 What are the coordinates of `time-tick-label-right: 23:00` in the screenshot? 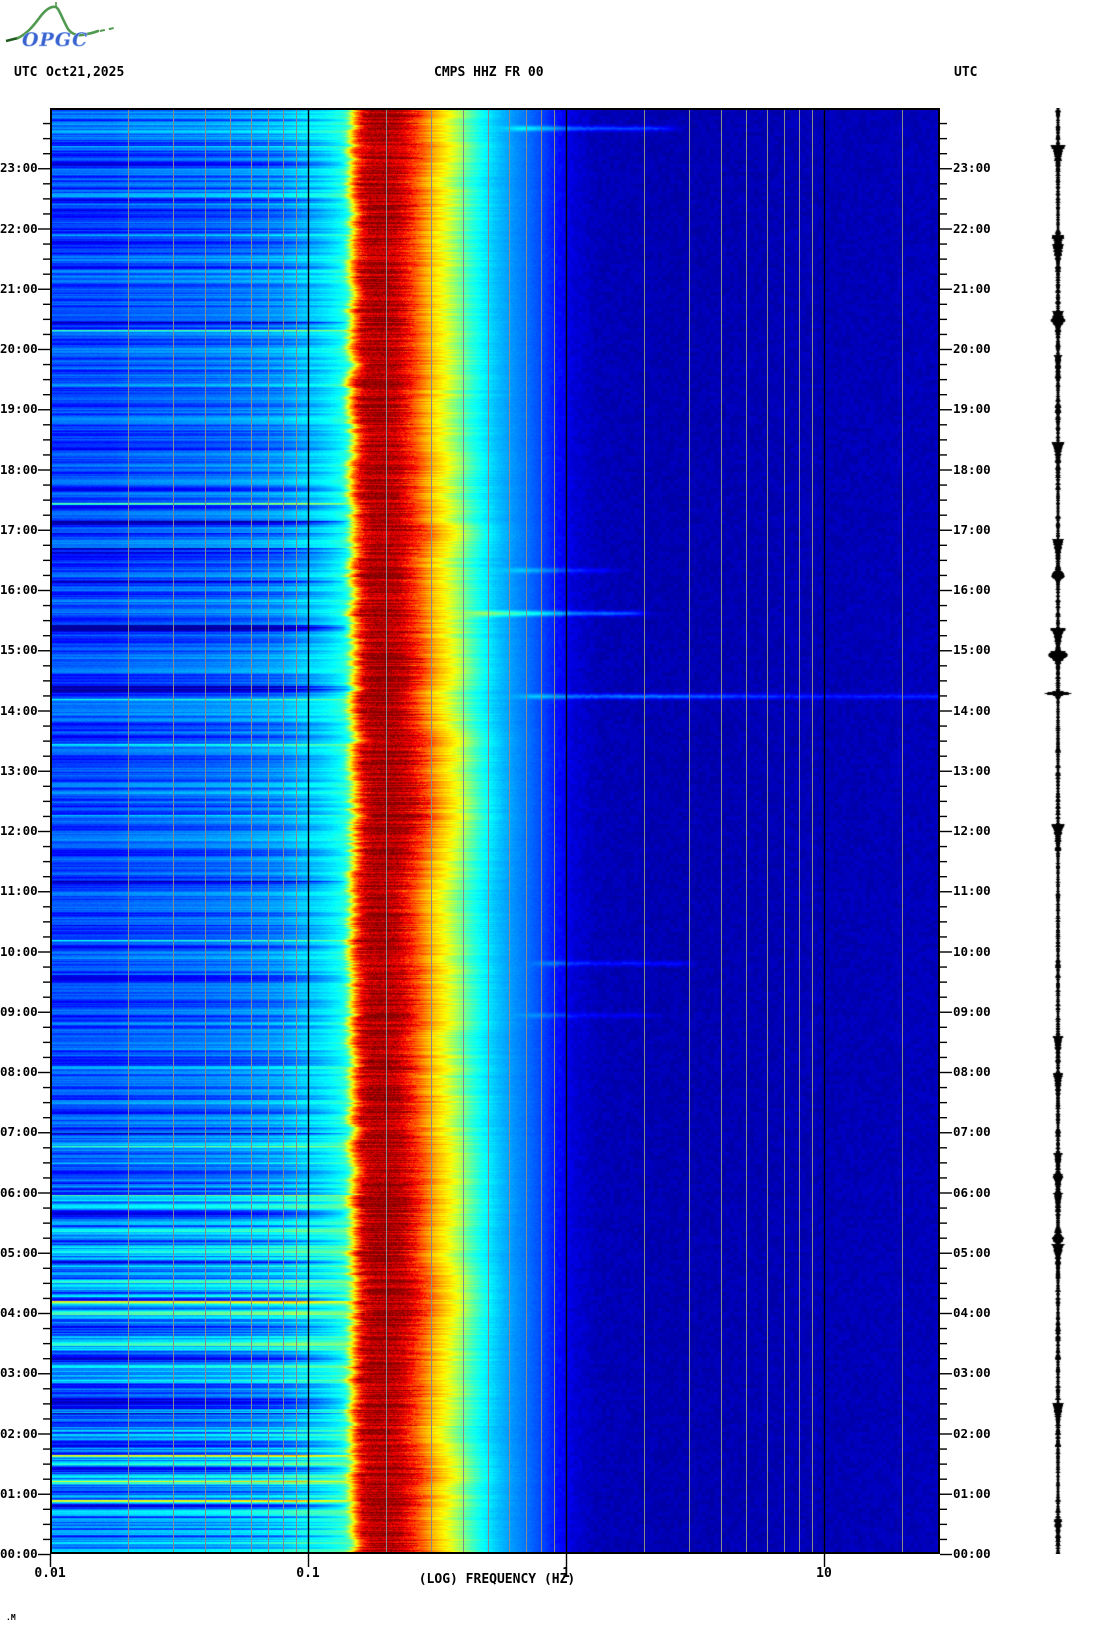 It's located at (972, 168).